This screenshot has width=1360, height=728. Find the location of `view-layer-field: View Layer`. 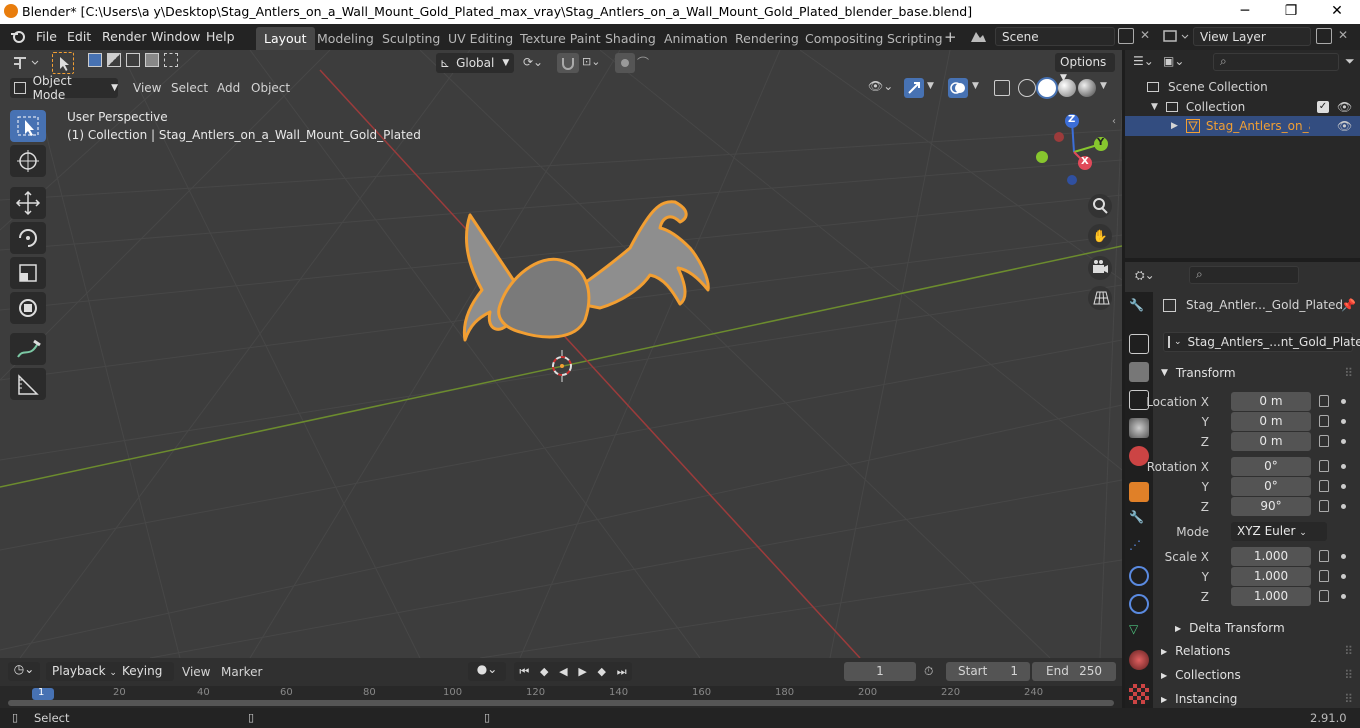

view-layer-field: View Layer is located at coordinates (1252, 36).